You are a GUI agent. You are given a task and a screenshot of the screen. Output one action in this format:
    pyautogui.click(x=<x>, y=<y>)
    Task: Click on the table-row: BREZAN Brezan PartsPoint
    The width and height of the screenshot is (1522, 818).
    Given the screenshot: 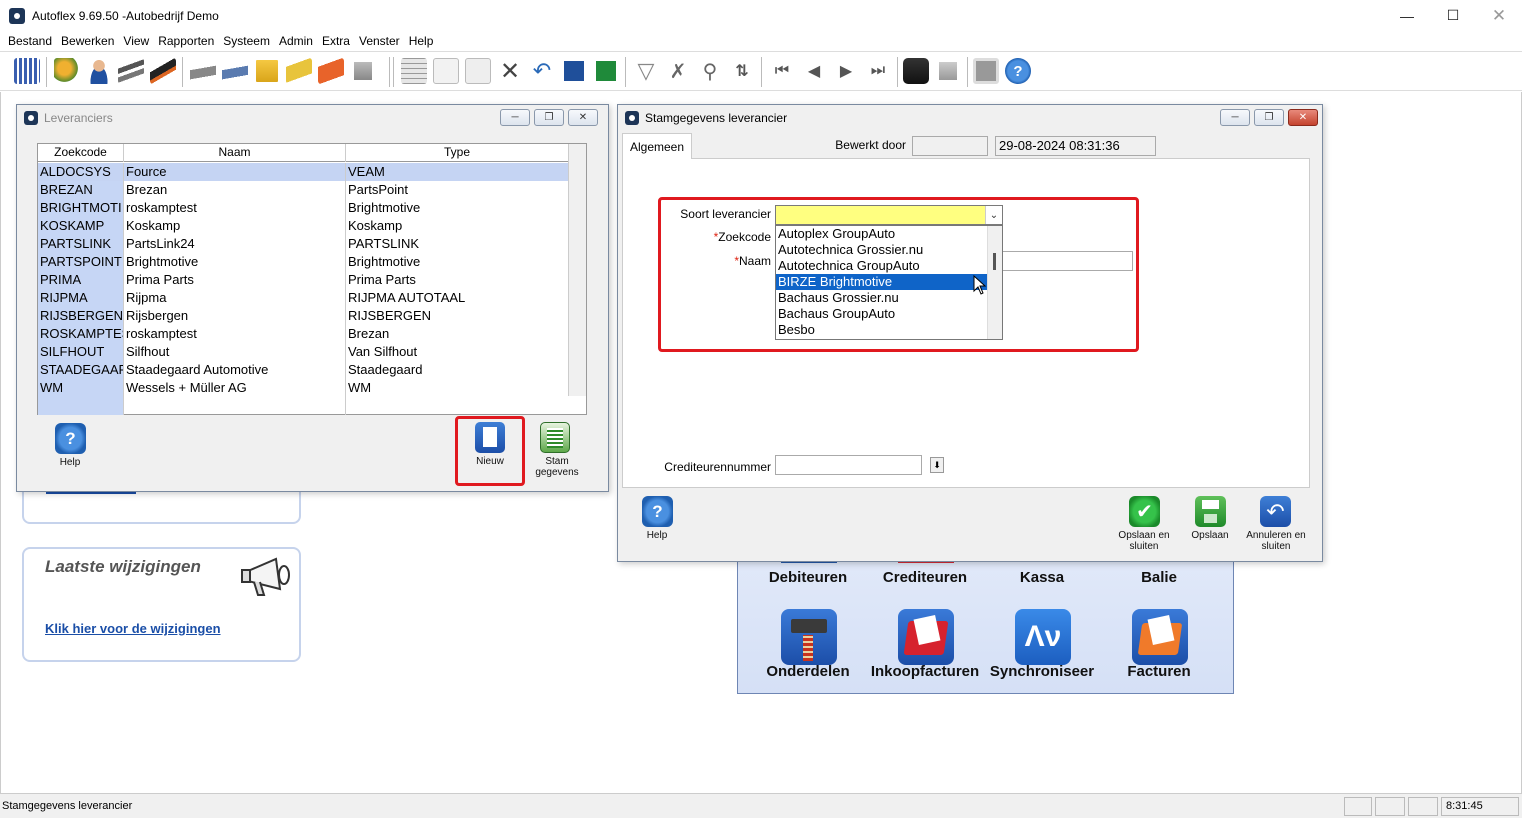 What is the action you would take?
    pyautogui.click(x=303, y=190)
    